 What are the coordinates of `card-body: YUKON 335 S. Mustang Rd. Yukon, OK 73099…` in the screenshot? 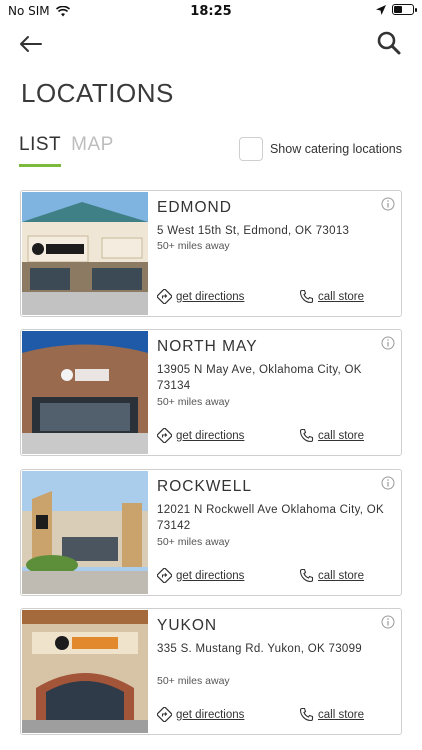 It's located at (279, 671).